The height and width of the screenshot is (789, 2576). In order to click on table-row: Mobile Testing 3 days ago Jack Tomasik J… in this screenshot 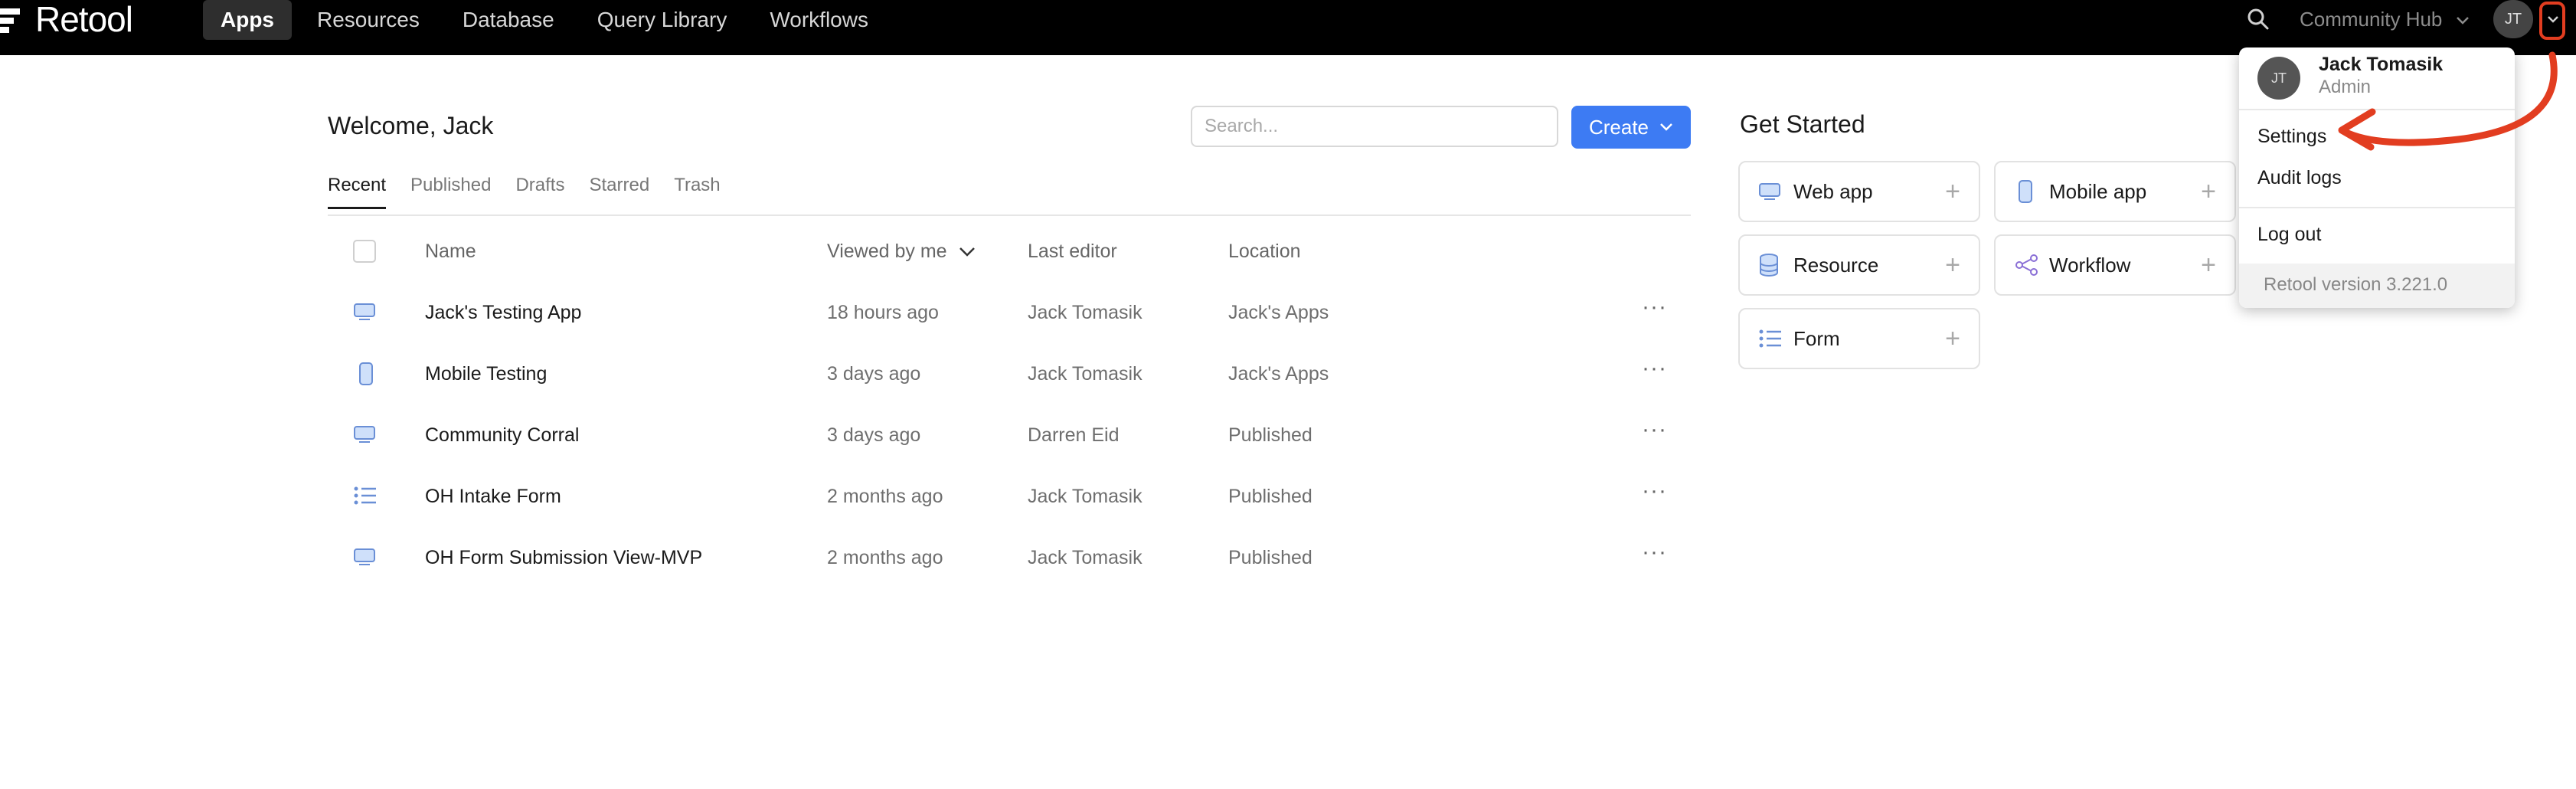, I will do `click(1009, 389)`.